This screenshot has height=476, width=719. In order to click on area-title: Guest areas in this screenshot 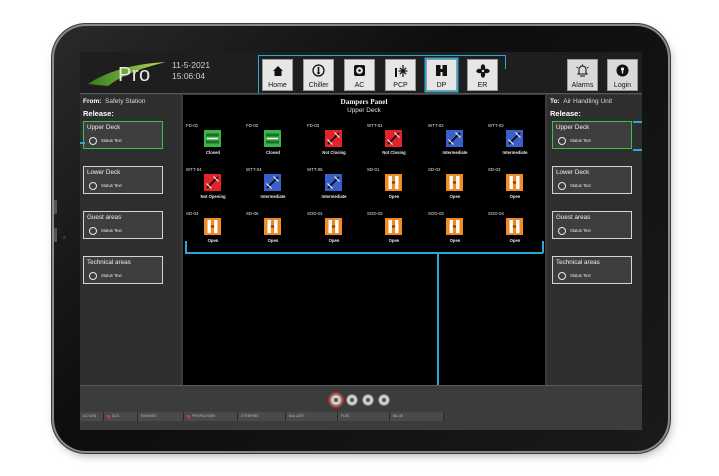, I will do `click(104, 217)`.